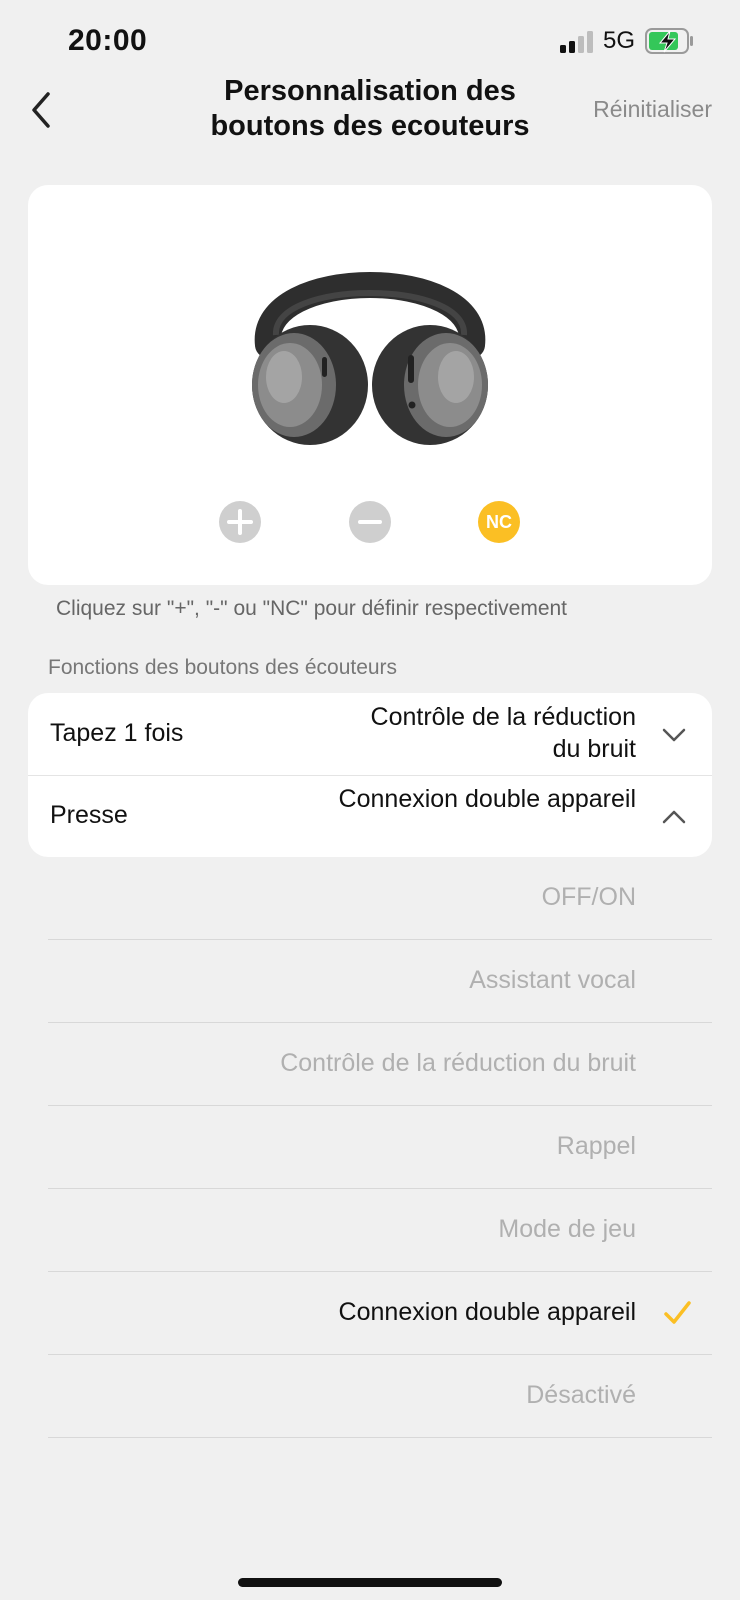 The image size is (740, 1600). I want to click on function-row-press: Presse Connexion double appareil, so click(370, 816).